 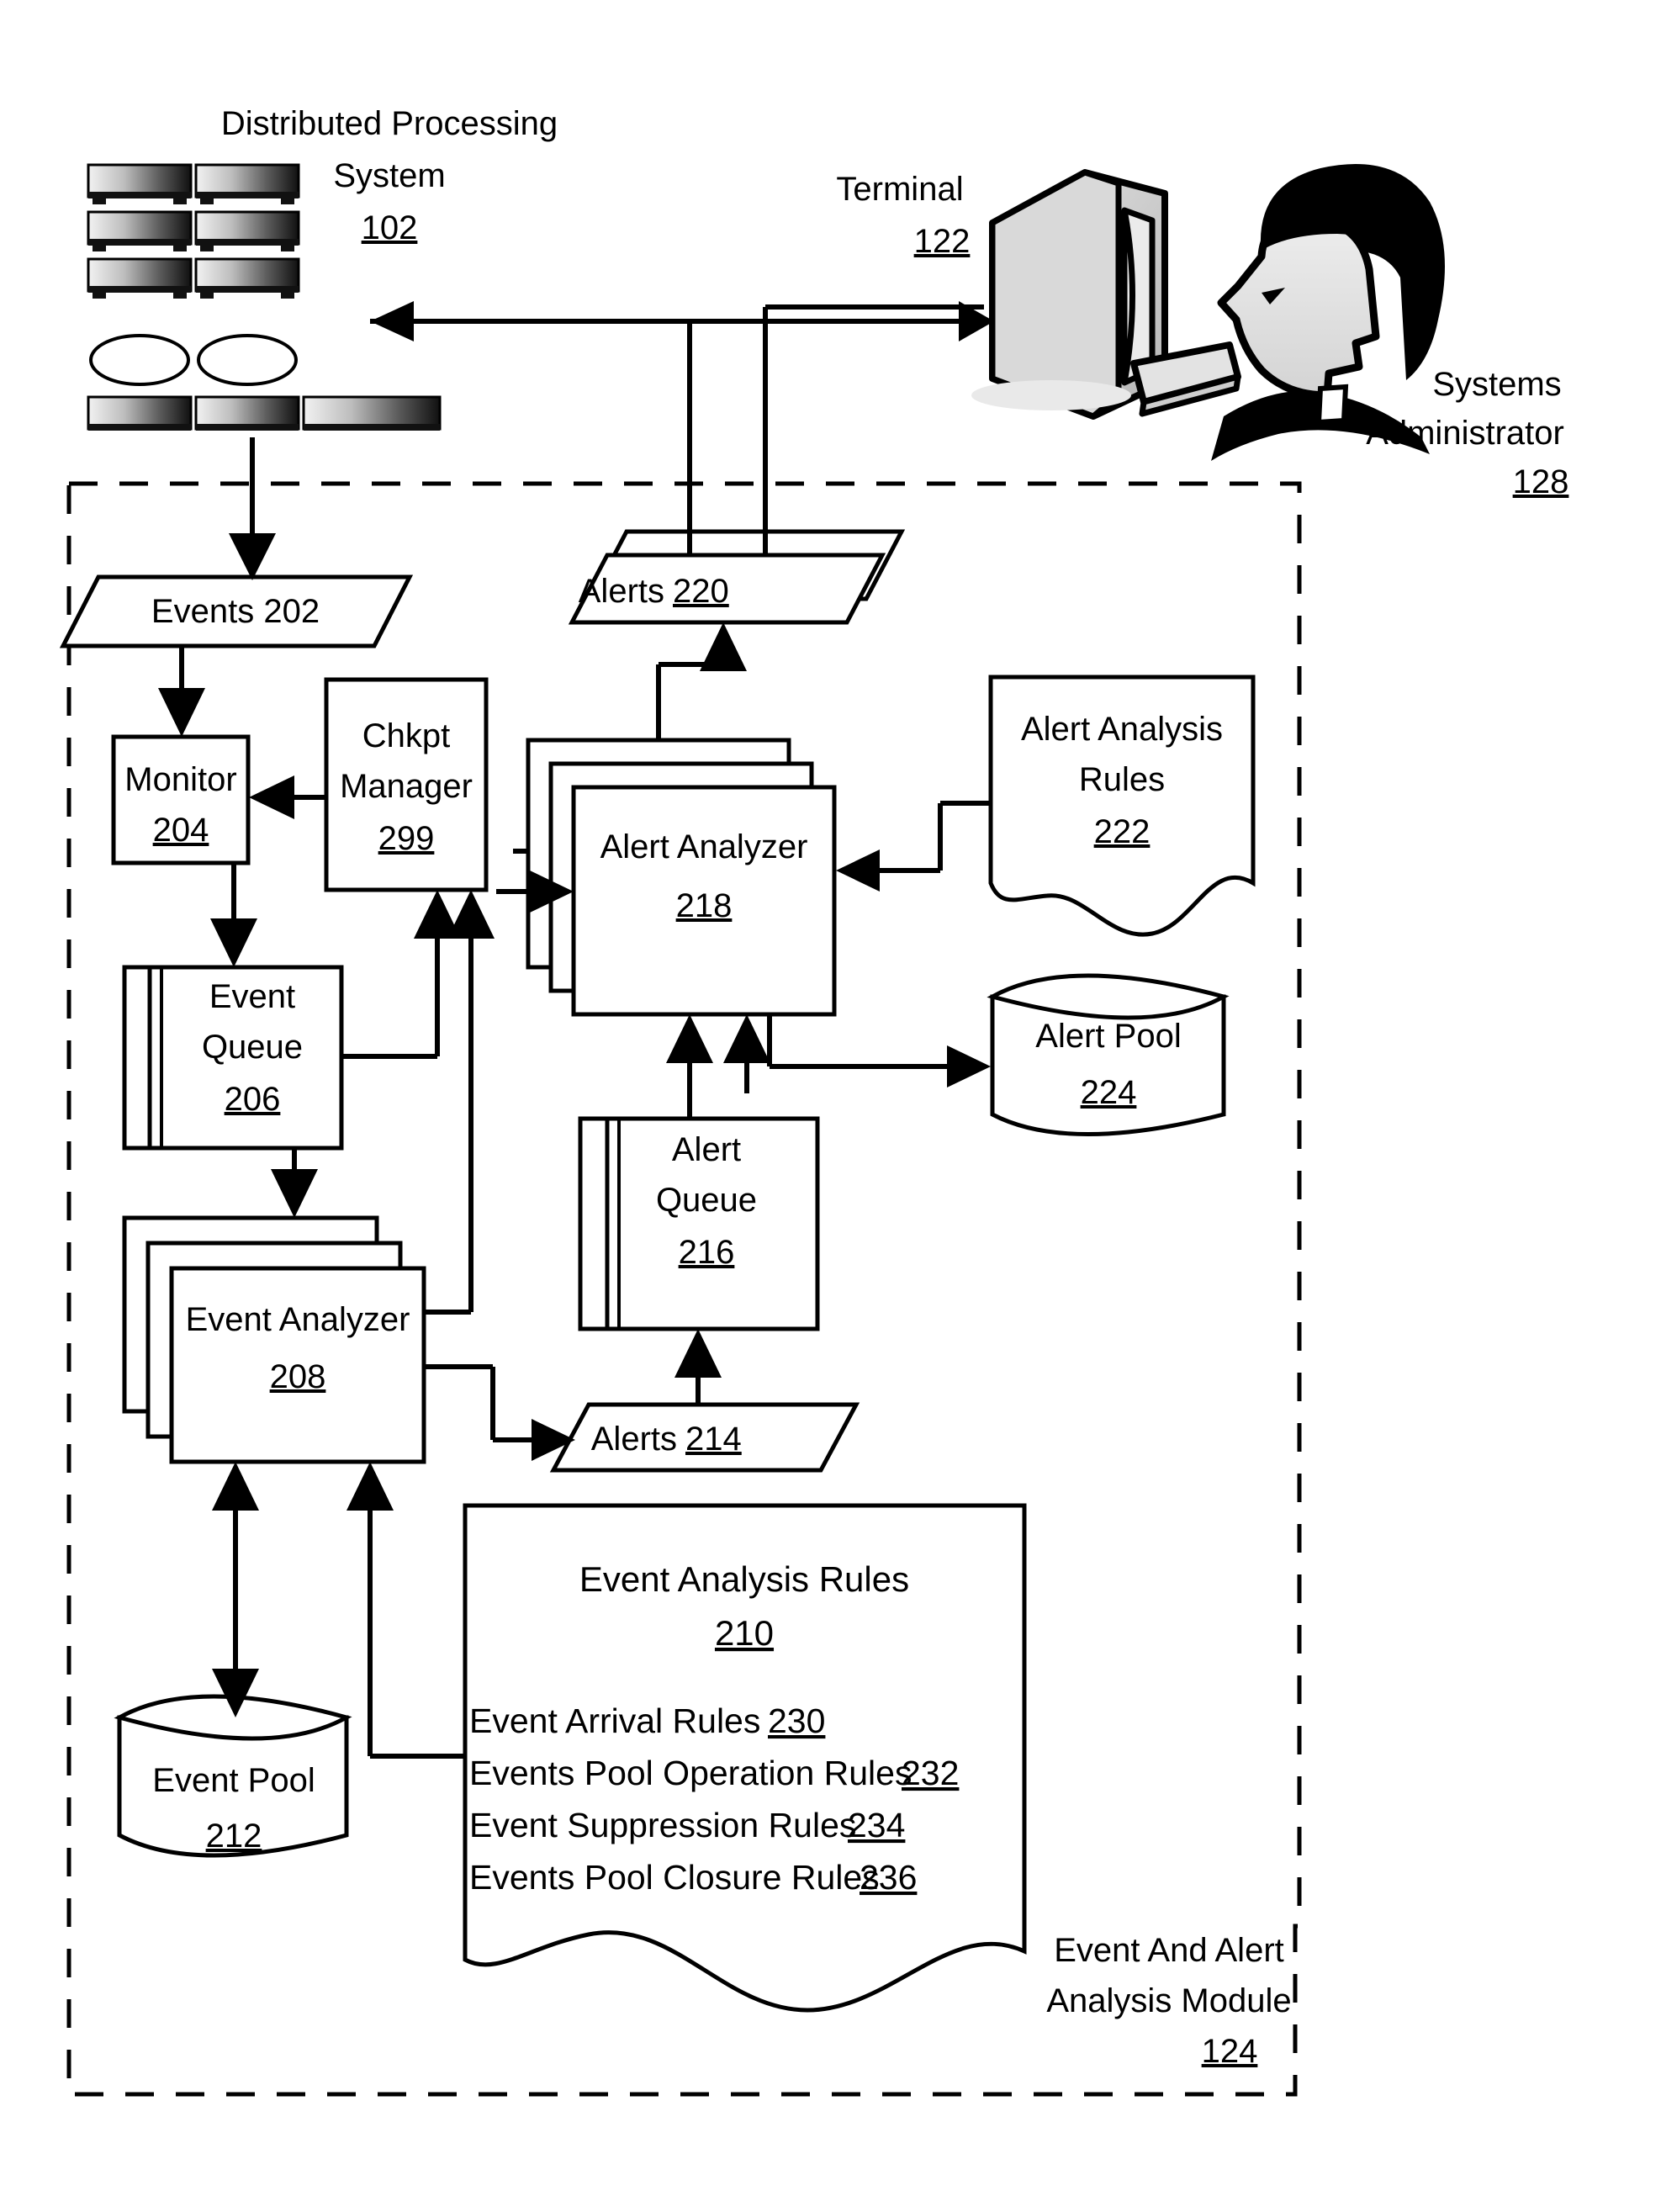 What do you see at coordinates (706, 1200) in the screenshot?
I see `alert-queue-216-line2: Queue` at bounding box center [706, 1200].